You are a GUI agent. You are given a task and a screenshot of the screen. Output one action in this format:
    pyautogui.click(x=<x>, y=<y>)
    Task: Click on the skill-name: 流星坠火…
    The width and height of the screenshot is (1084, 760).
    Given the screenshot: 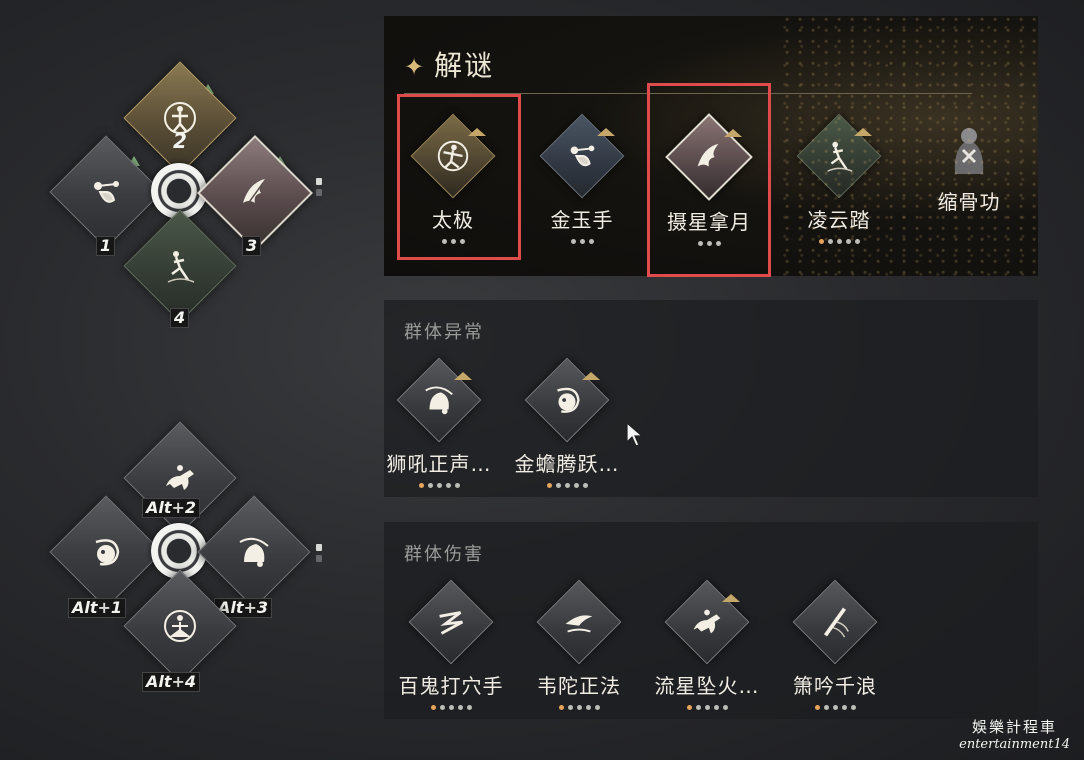 What is the action you would take?
    pyautogui.click(x=707, y=686)
    